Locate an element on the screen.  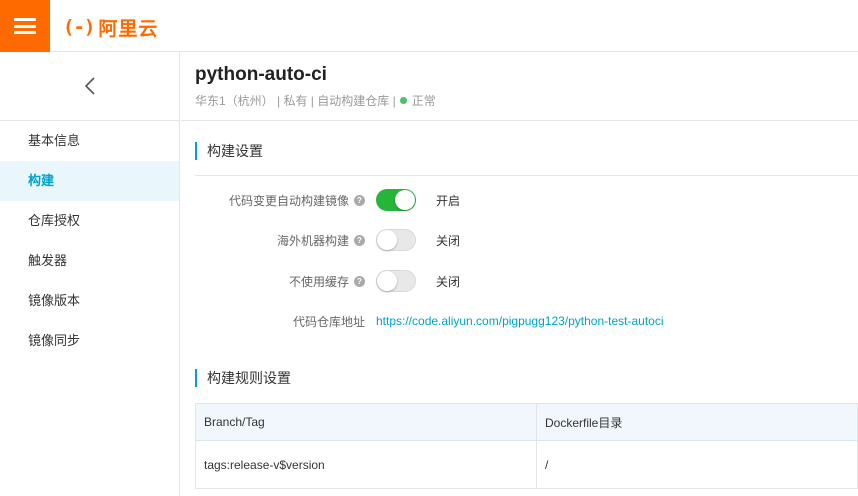
auto-build-toggle is located at coordinates (396, 200).